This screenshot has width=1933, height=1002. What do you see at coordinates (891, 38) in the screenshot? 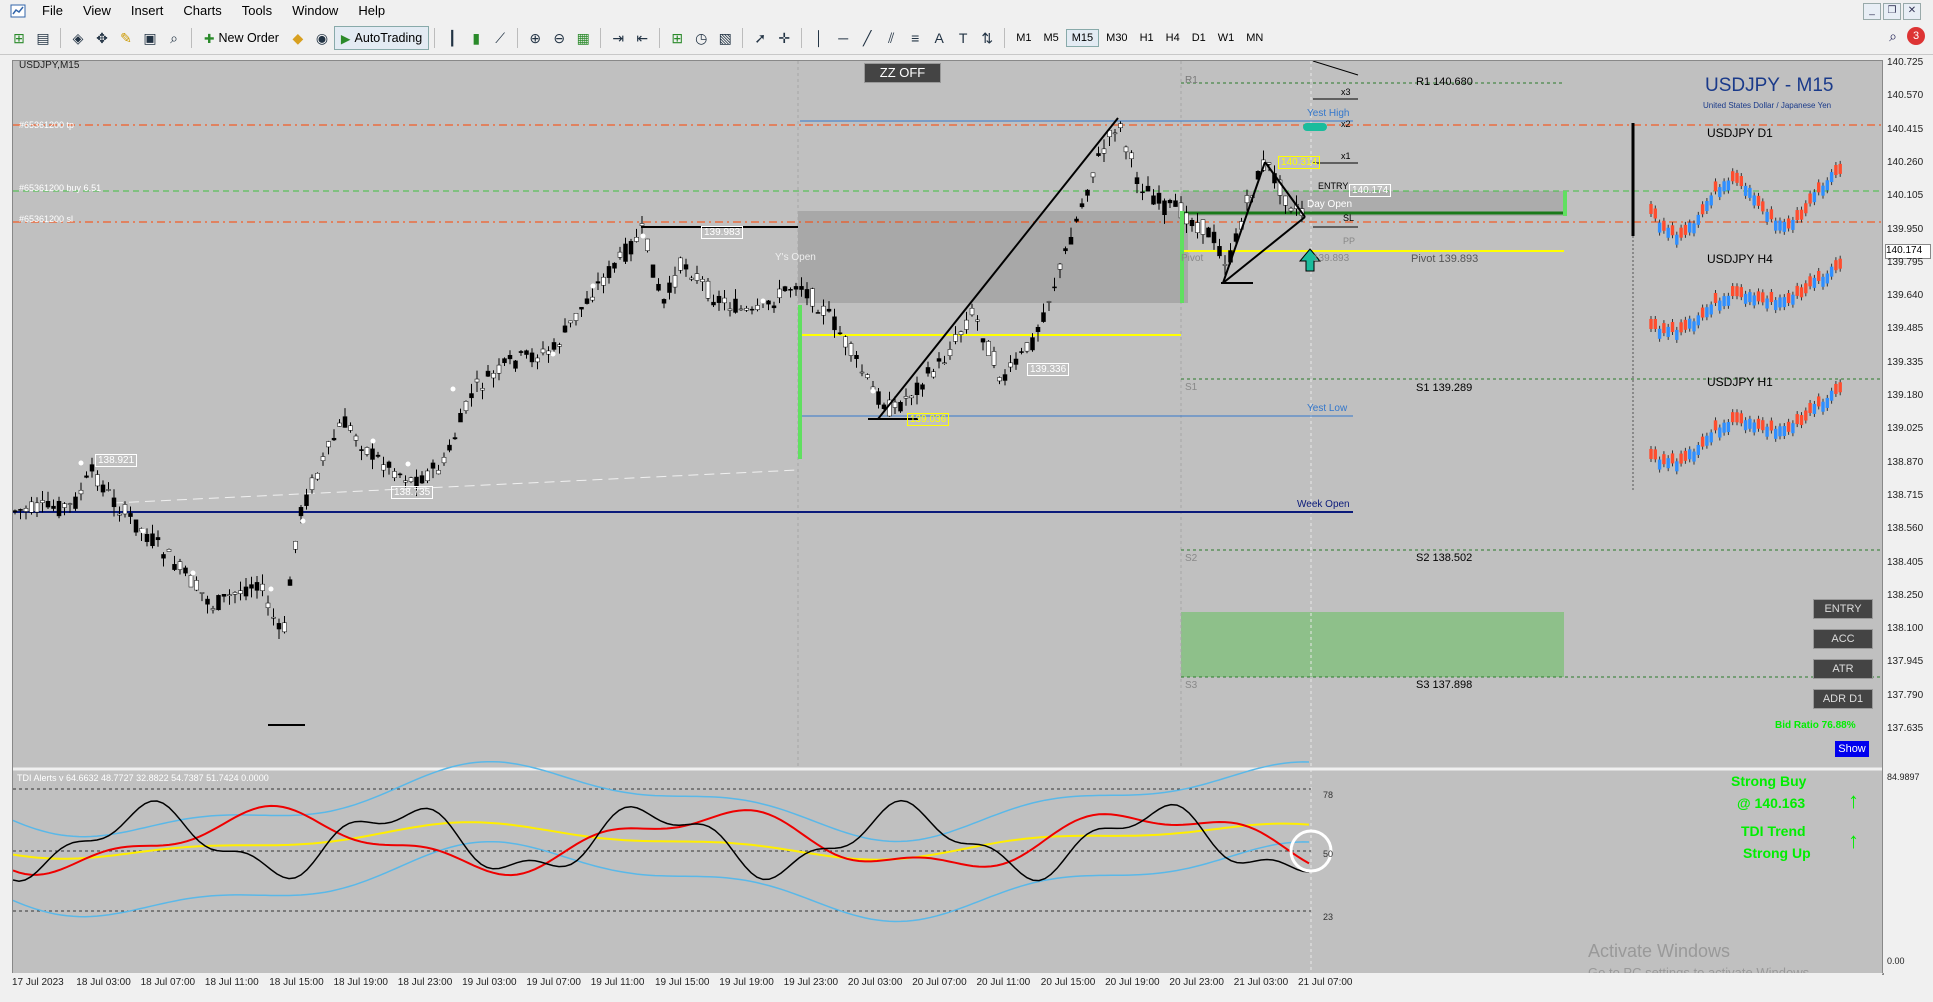
I see `equidistant-channel-icon: ⫽` at bounding box center [891, 38].